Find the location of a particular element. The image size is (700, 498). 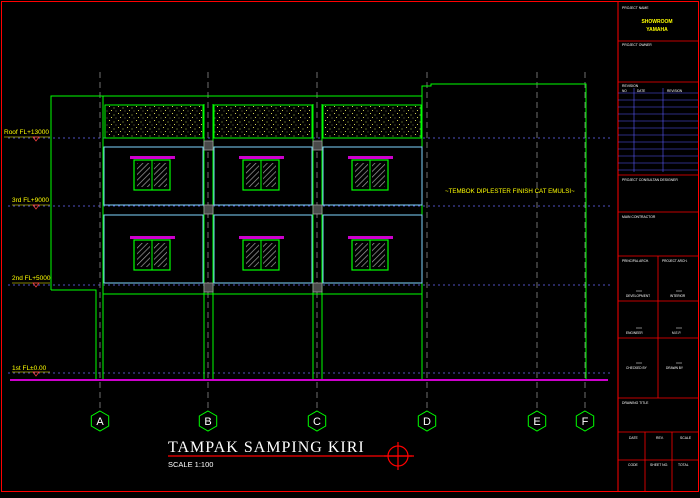

level-label-roof: Roof FL+13000 is located at coordinates (26, 132).